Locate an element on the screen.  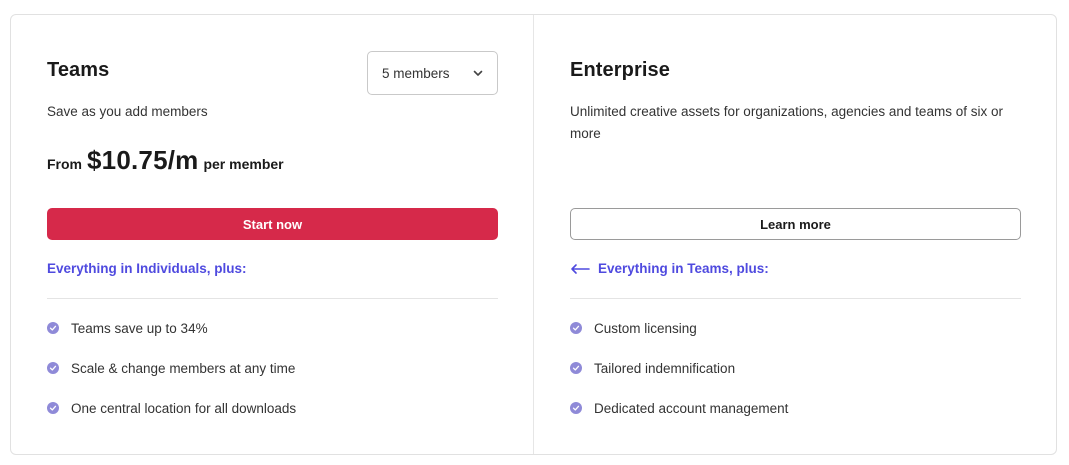
member-count-select: 5 members is located at coordinates (432, 73).